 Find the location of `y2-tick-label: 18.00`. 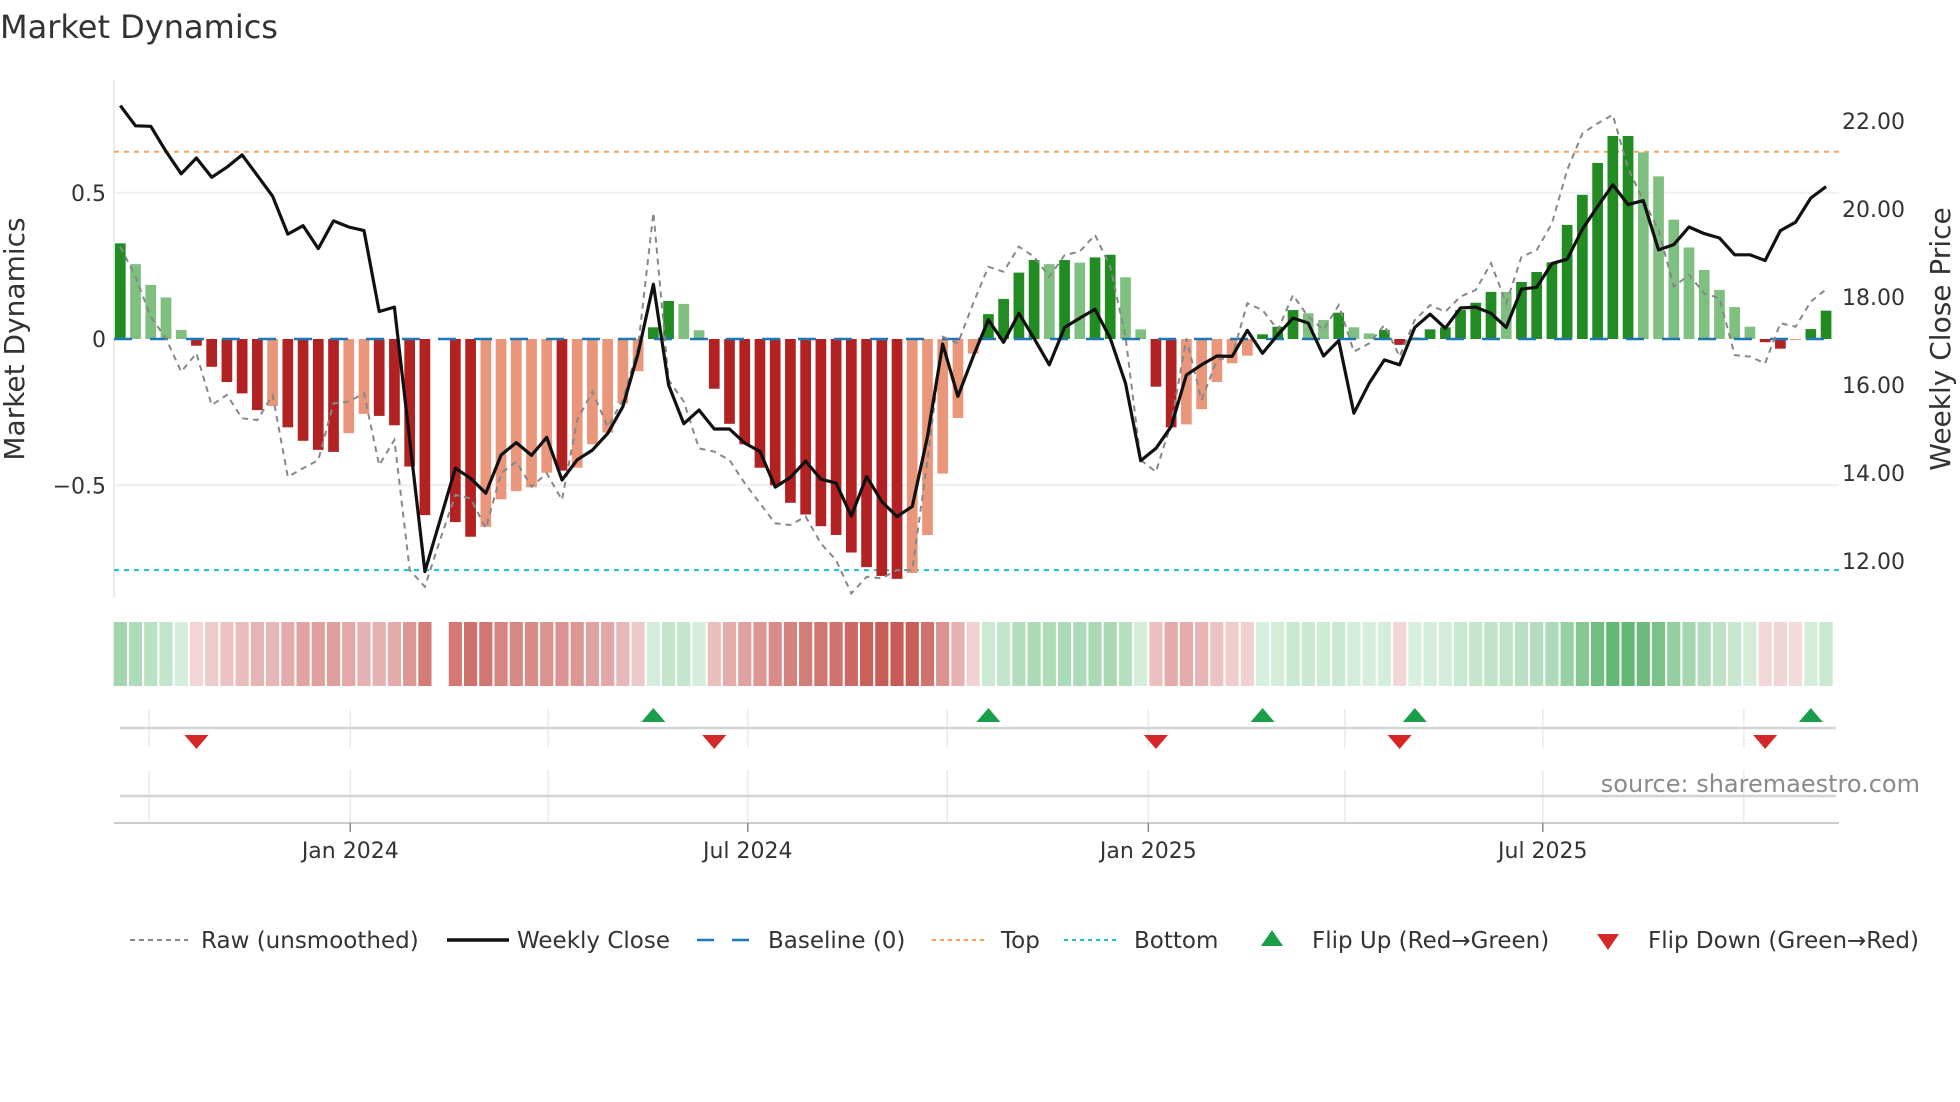

y2-tick-label: 18.00 is located at coordinates (1873, 298).